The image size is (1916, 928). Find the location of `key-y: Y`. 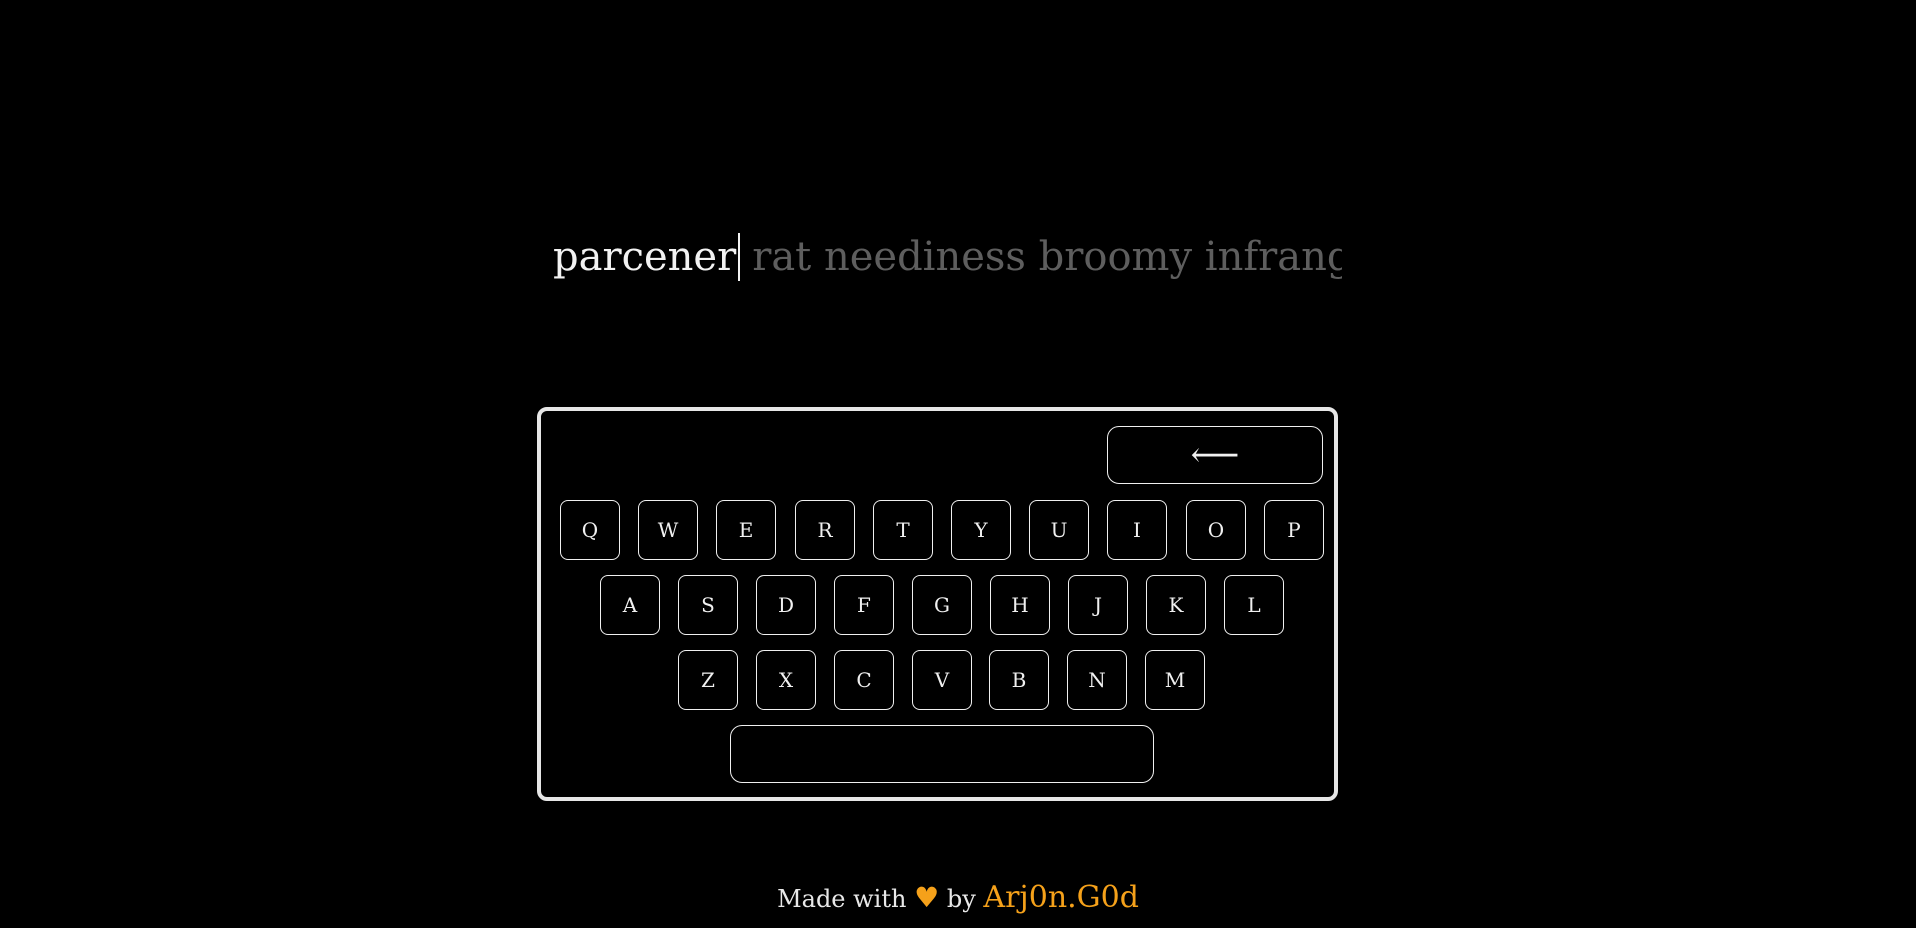

key-y: Y is located at coordinates (981, 530).